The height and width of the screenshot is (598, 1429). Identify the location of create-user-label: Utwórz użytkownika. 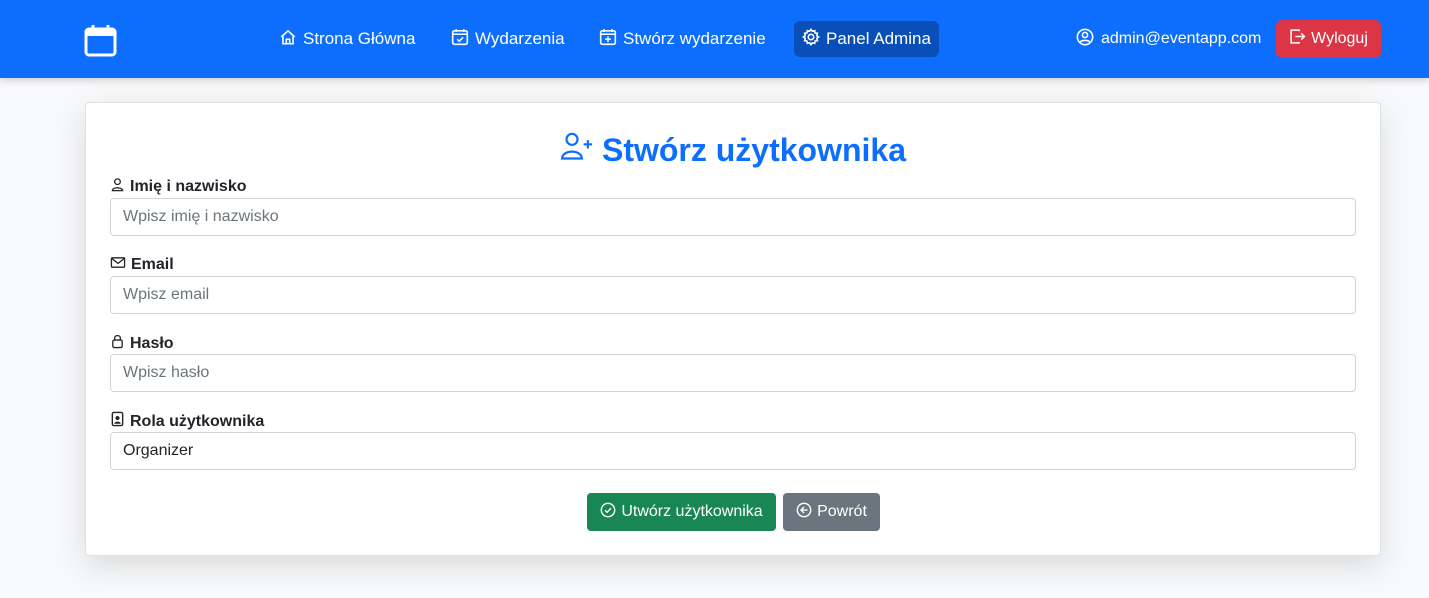
(692, 511).